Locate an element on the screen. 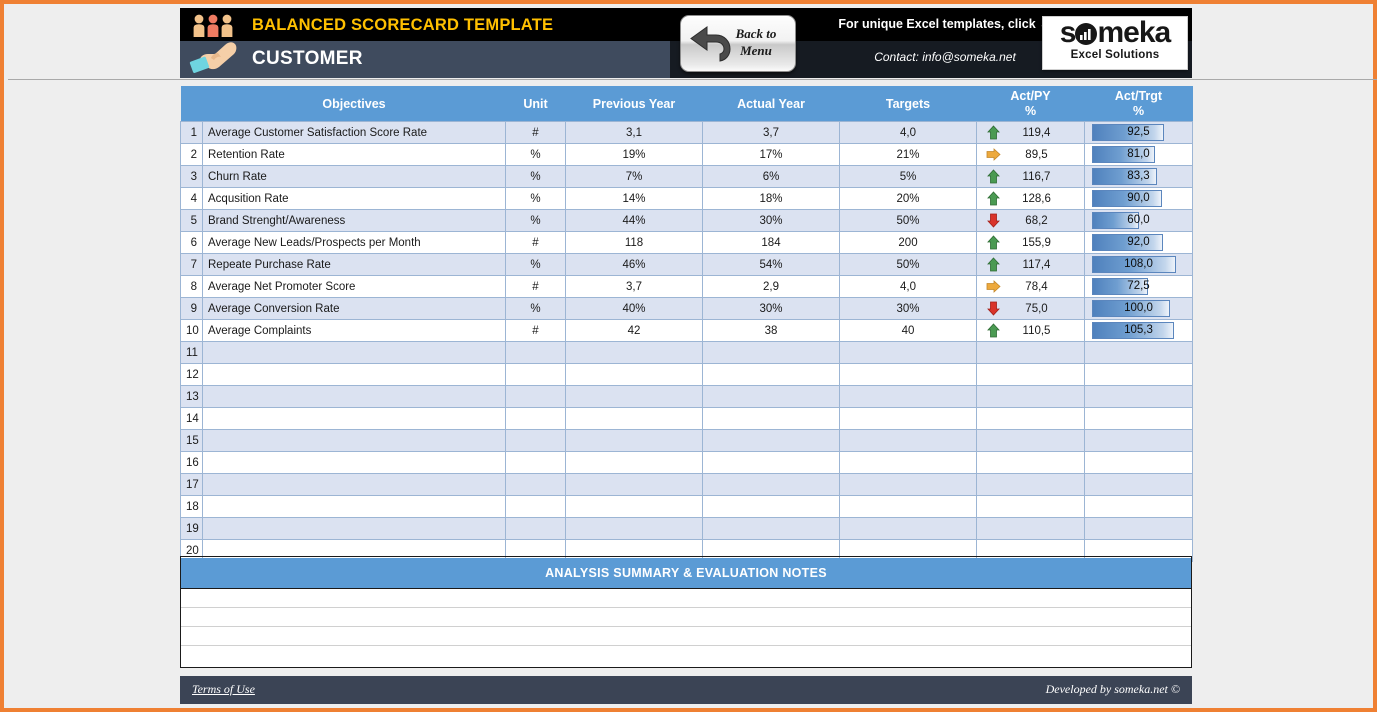 Image resolution: width=1377 pixels, height=712 pixels. cell-actual-year: 54% is located at coordinates (771, 264).